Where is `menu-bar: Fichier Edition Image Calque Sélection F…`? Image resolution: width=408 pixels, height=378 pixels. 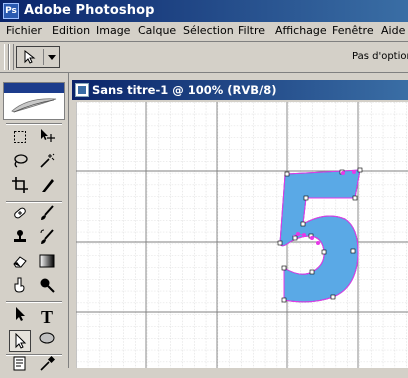
menu-bar: Fichier Edition Image Calque Sélection F… is located at coordinates (204, 32).